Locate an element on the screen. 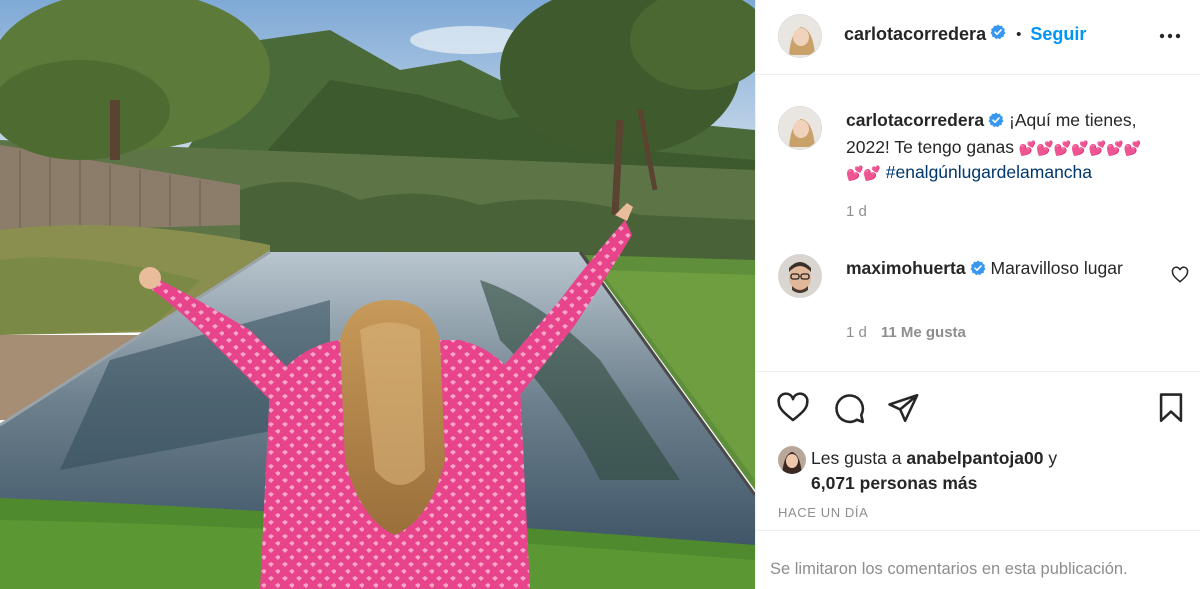 The height and width of the screenshot is (589, 1200). commenter-username: maximohuerta is located at coordinates (906, 268).